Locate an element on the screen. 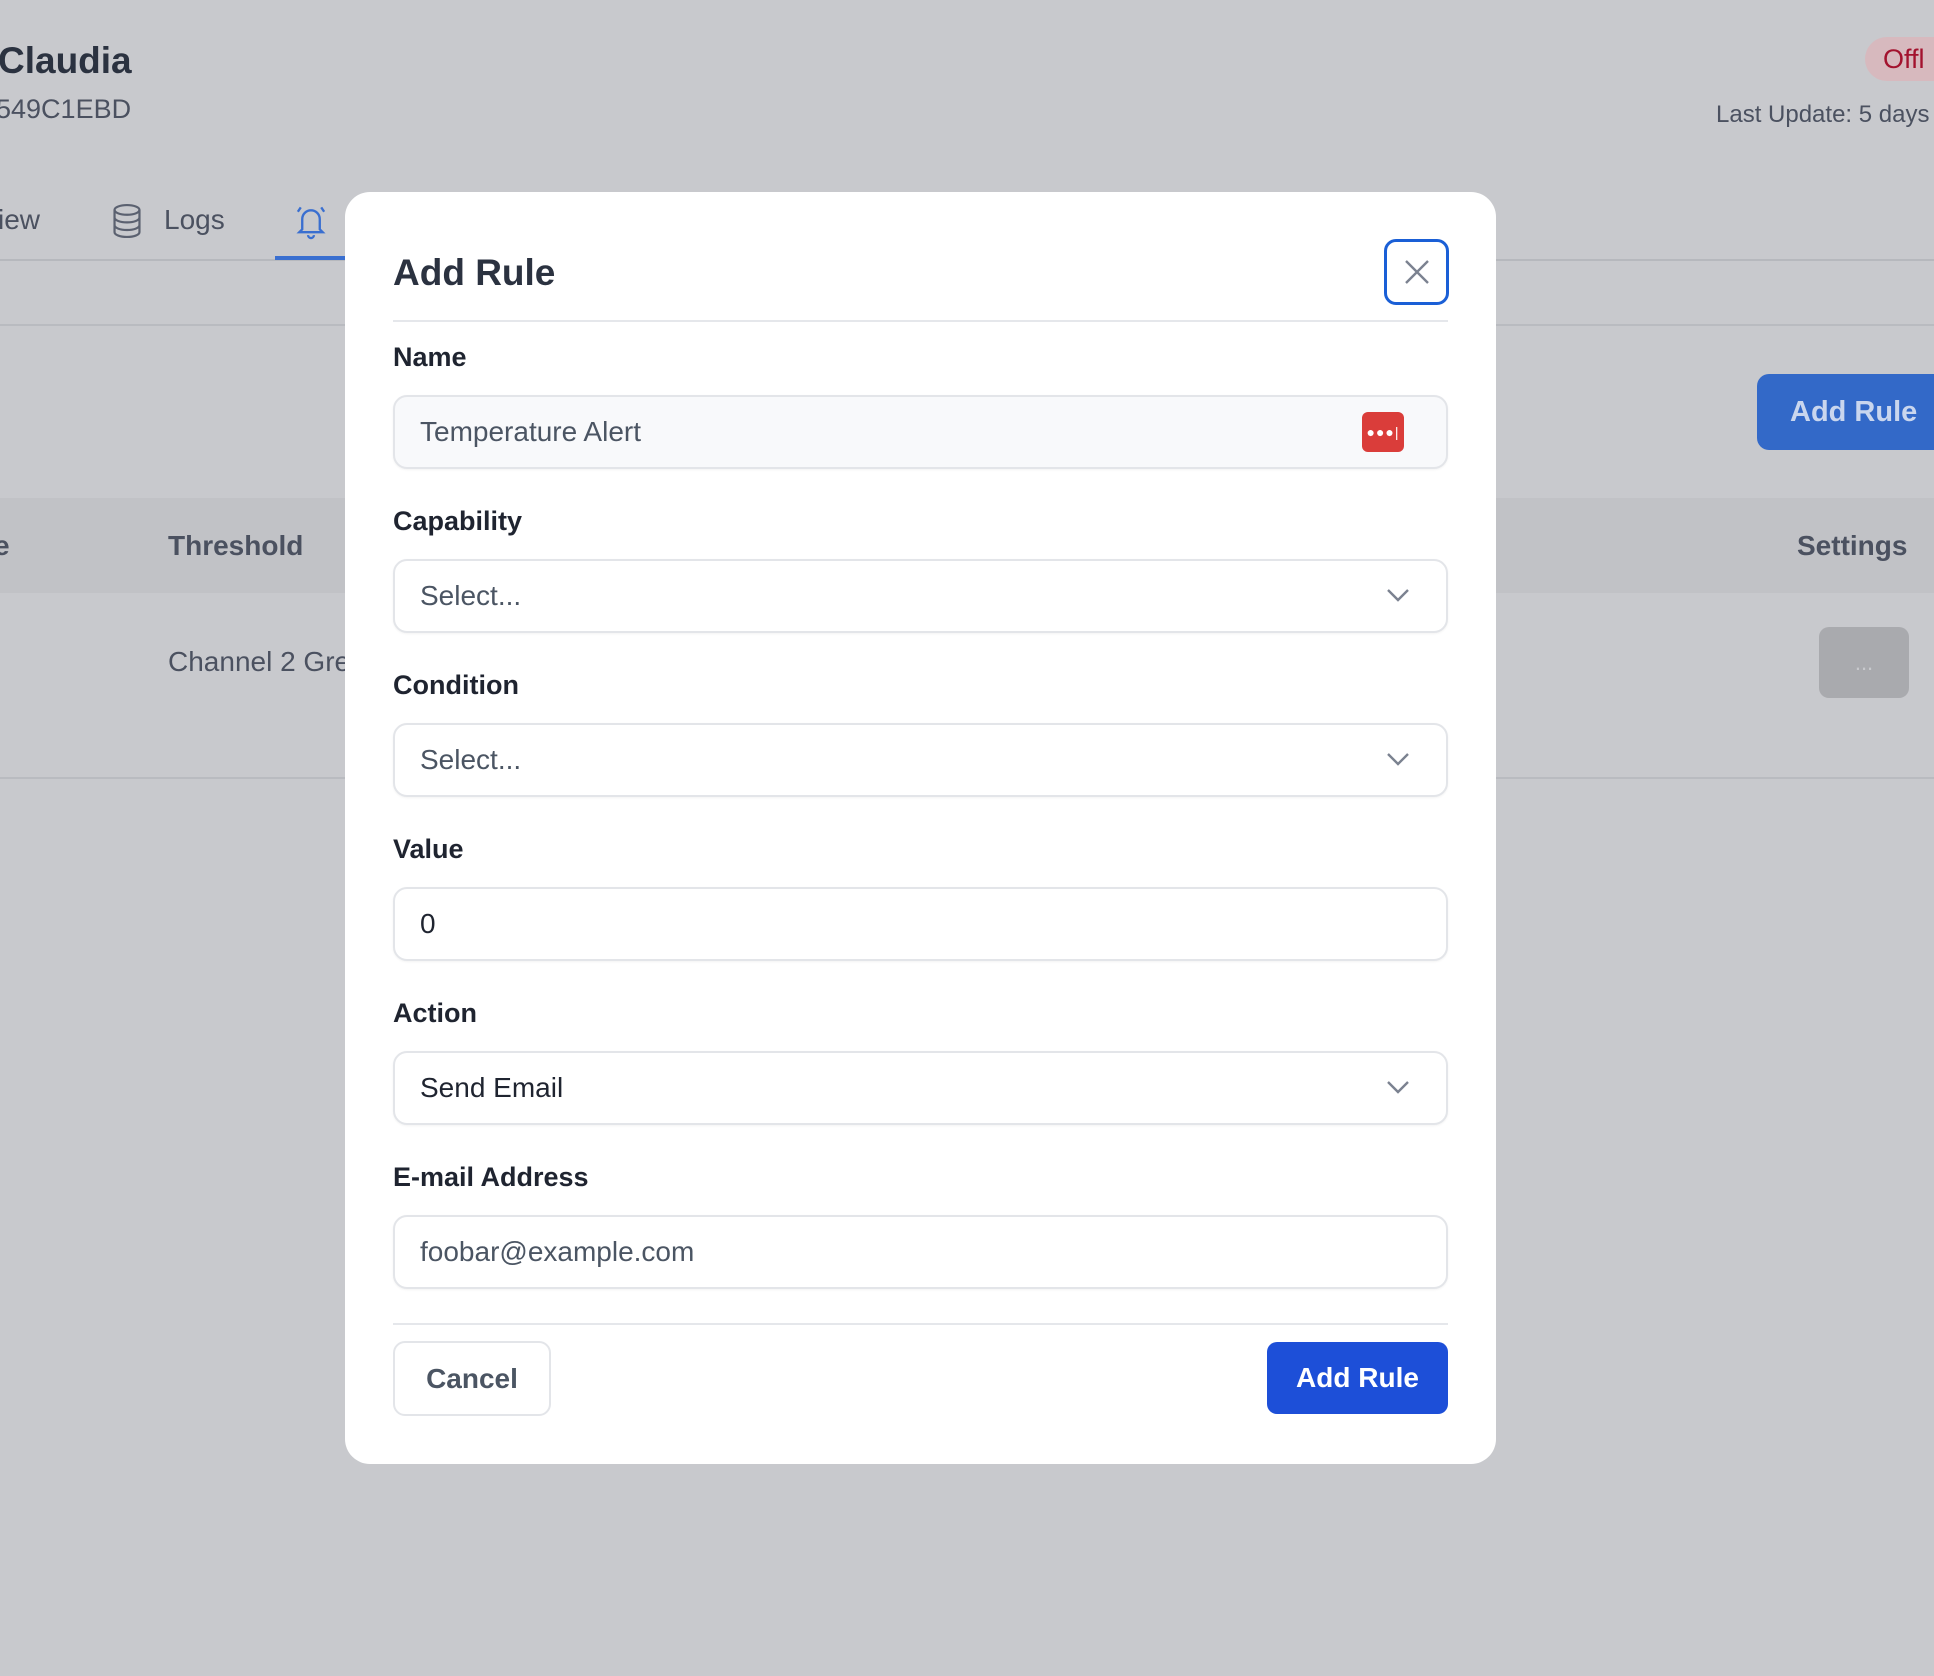  close-button is located at coordinates (1416, 272).